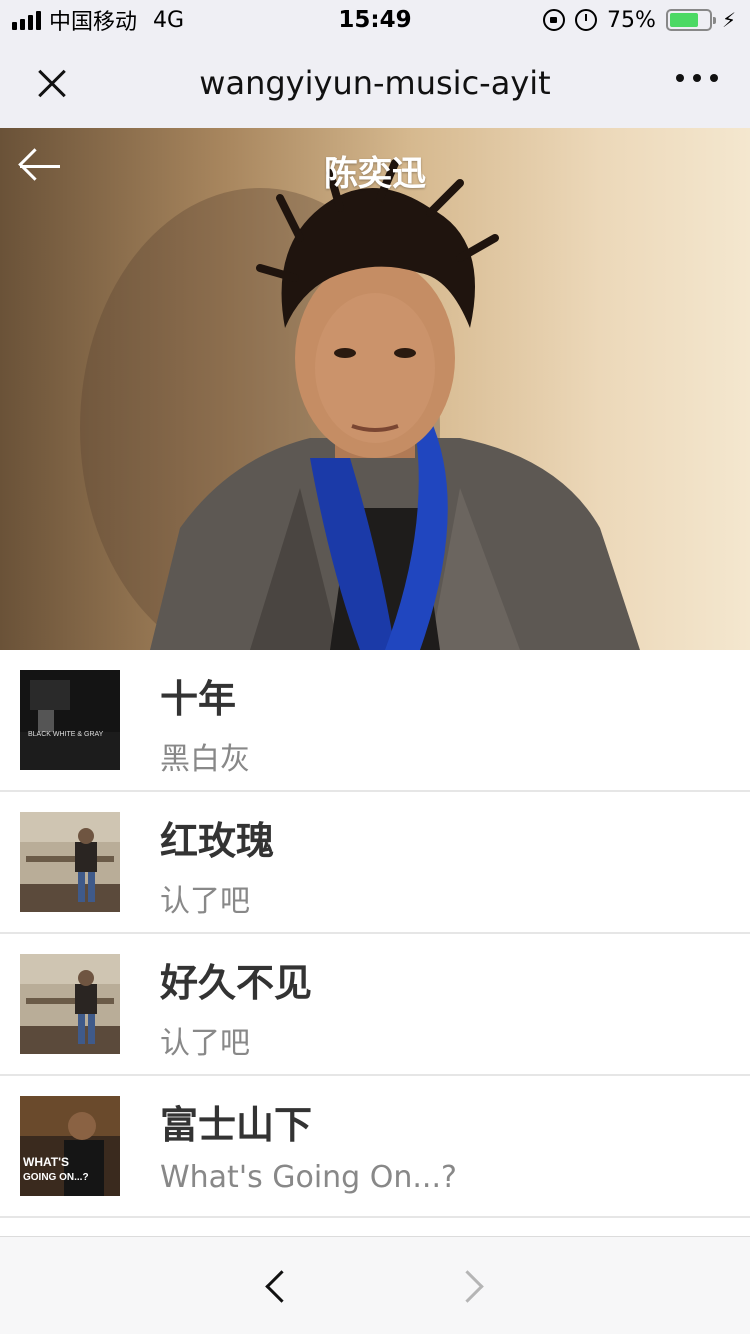 The width and height of the screenshot is (750, 1334). I want to click on cover-title: BLACK WHITE & GRAY, so click(66, 734).